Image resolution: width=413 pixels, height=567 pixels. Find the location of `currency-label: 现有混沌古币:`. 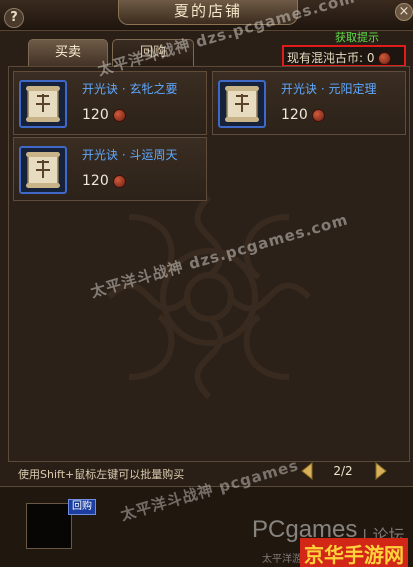

currency-label: 现有混沌古币: is located at coordinates (325, 58).